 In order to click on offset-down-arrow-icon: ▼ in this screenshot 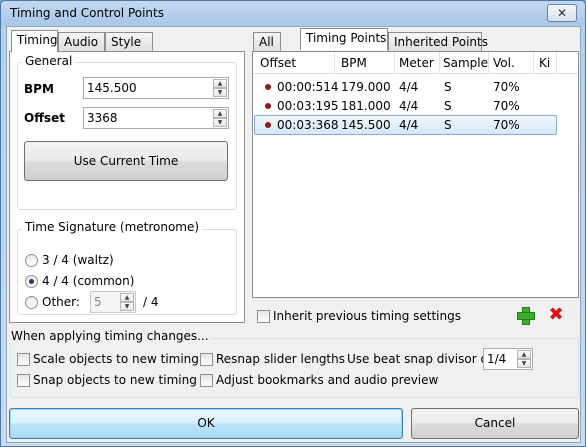, I will do `click(220, 122)`.